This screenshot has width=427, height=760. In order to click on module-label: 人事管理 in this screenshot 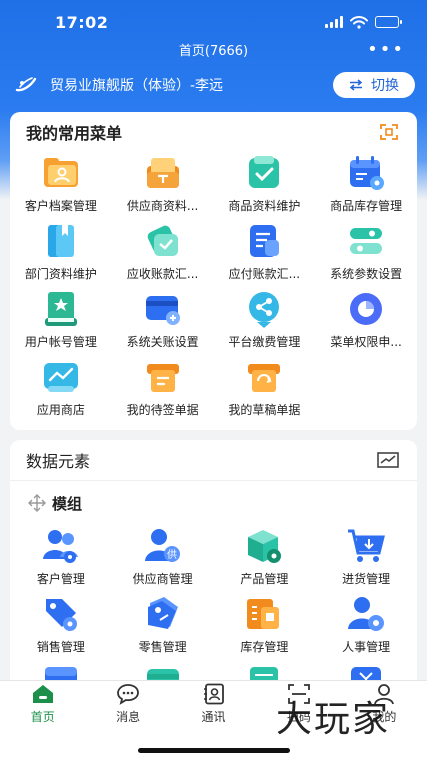, I will do `click(366, 647)`.